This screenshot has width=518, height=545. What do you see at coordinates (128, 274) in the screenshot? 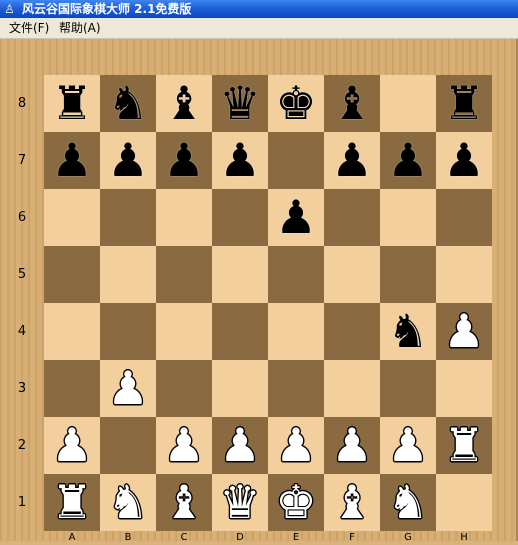
I see `square-b5` at bounding box center [128, 274].